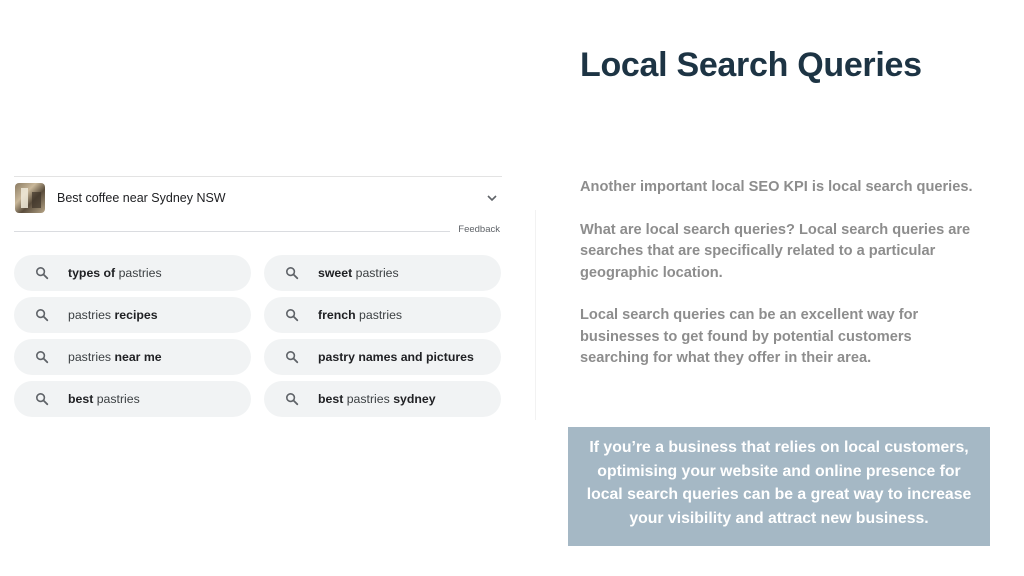  Describe the element at coordinates (414, 399) in the screenshot. I see `query-bold-part: sydney` at that location.